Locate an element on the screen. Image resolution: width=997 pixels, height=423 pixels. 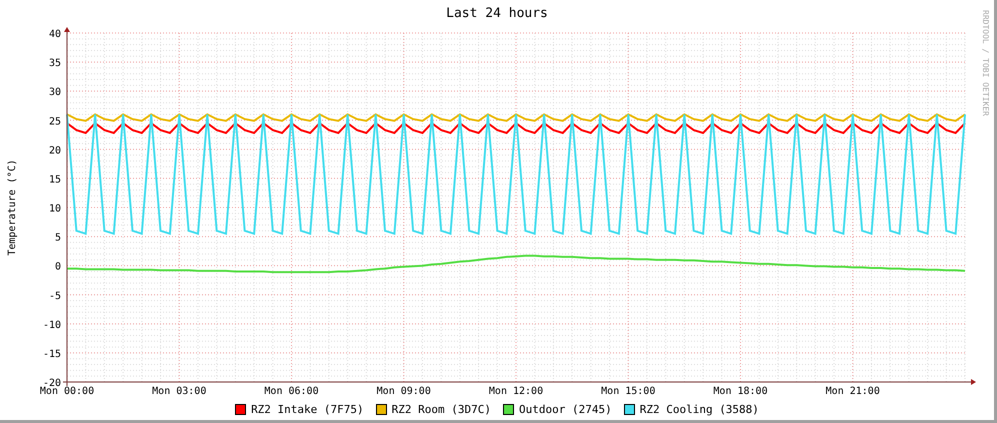
y-tick-label: 40 is located at coordinates (54, 34).